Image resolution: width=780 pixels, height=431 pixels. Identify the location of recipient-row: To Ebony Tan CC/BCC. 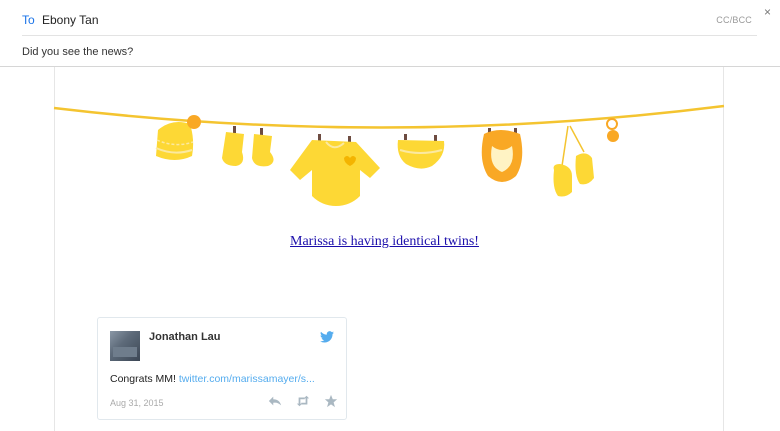
(390, 18).